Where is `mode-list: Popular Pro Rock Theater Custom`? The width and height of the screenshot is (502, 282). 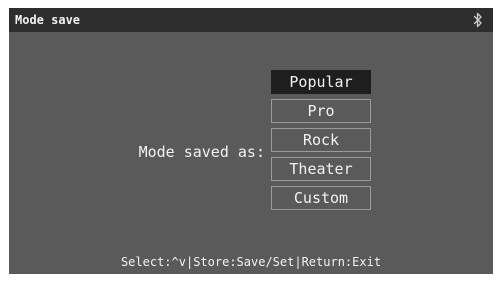 mode-list: Popular Pro Rock Theater Custom is located at coordinates (321, 142).